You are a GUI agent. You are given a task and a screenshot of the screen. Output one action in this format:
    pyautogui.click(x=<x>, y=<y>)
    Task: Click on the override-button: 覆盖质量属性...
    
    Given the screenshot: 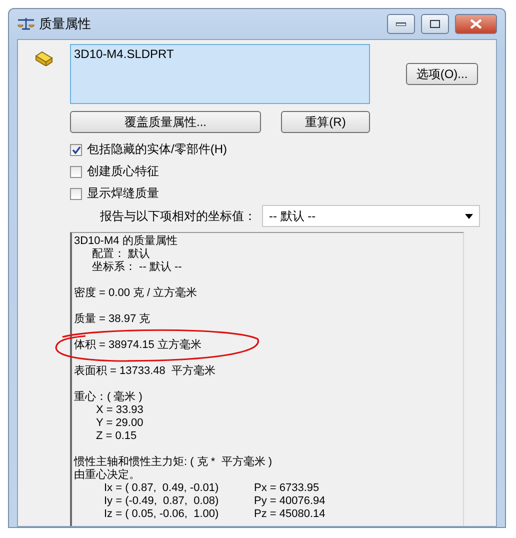 What is the action you would take?
    pyautogui.click(x=165, y=122)
    